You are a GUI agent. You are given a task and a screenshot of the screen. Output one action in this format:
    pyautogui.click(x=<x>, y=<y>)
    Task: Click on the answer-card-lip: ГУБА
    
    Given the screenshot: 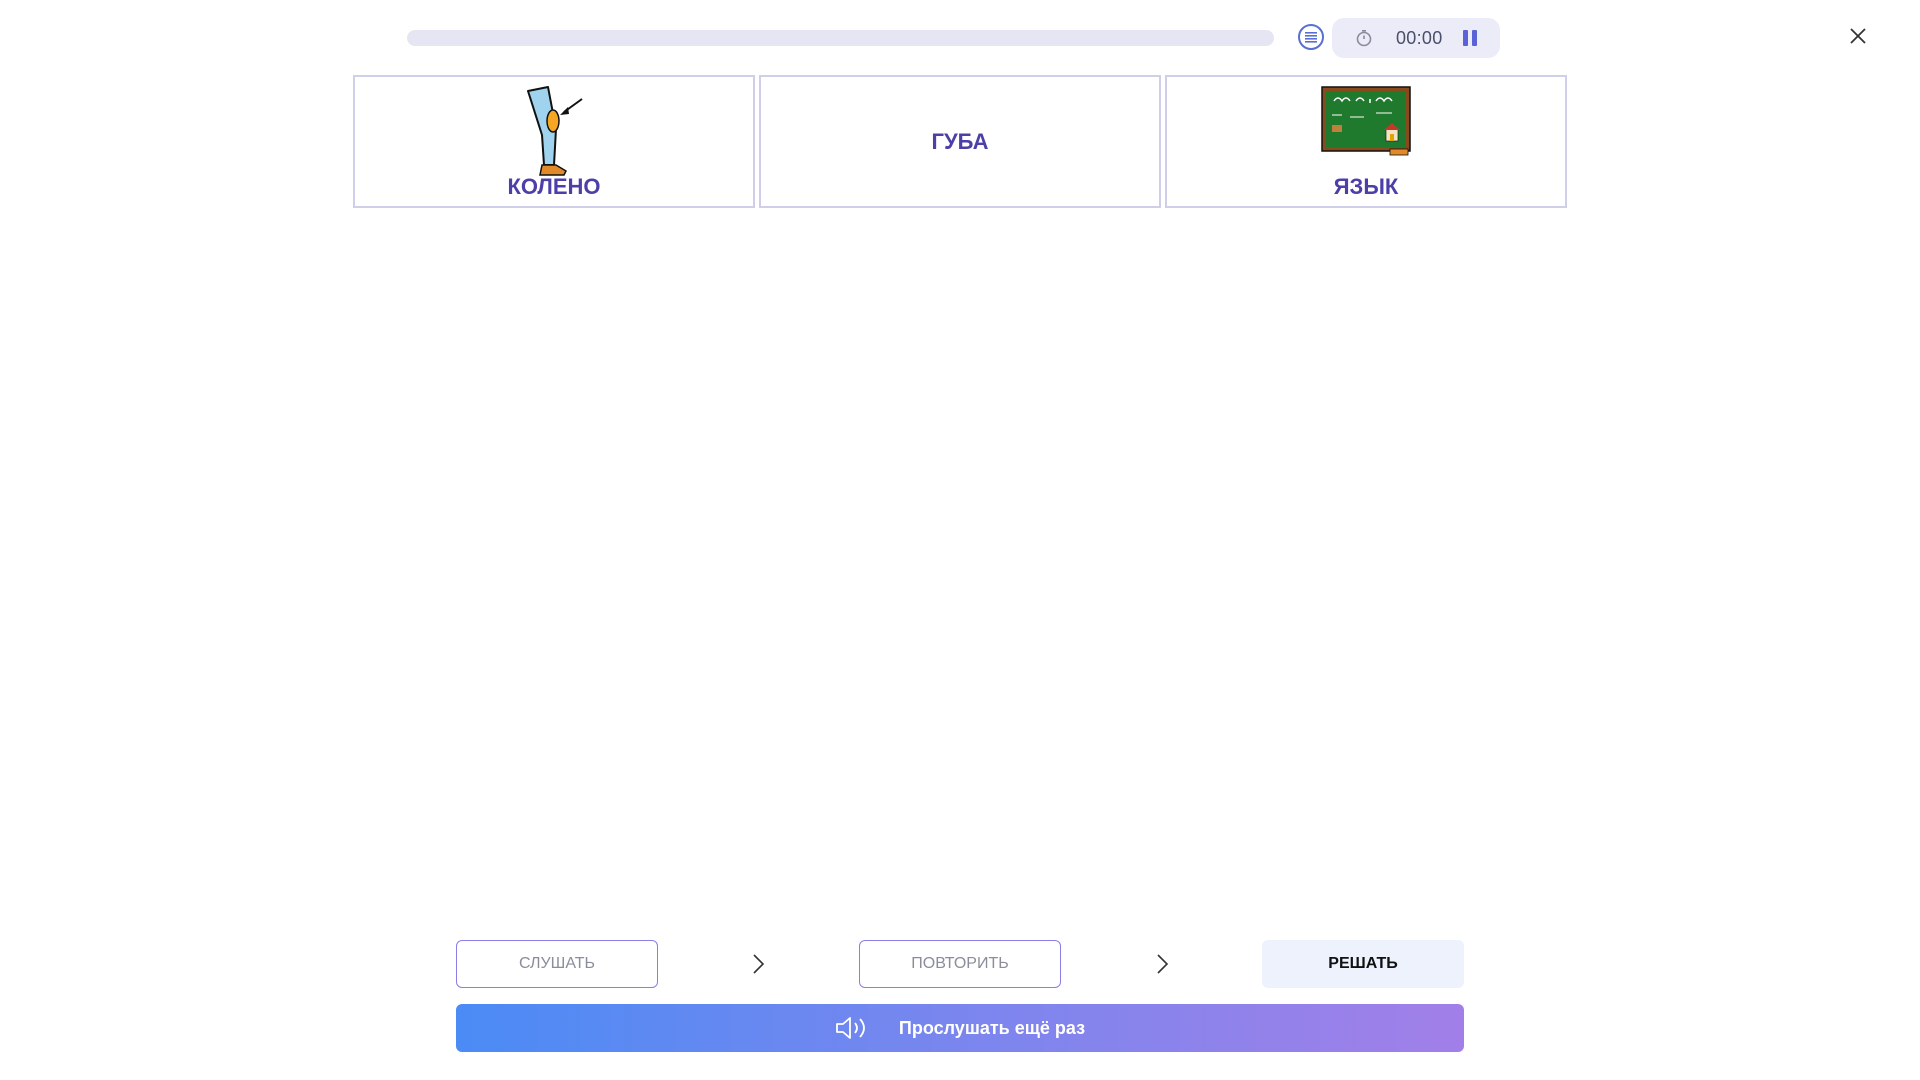 What is the action you would take?
    pyautogui.click(x=960, y=141)
    